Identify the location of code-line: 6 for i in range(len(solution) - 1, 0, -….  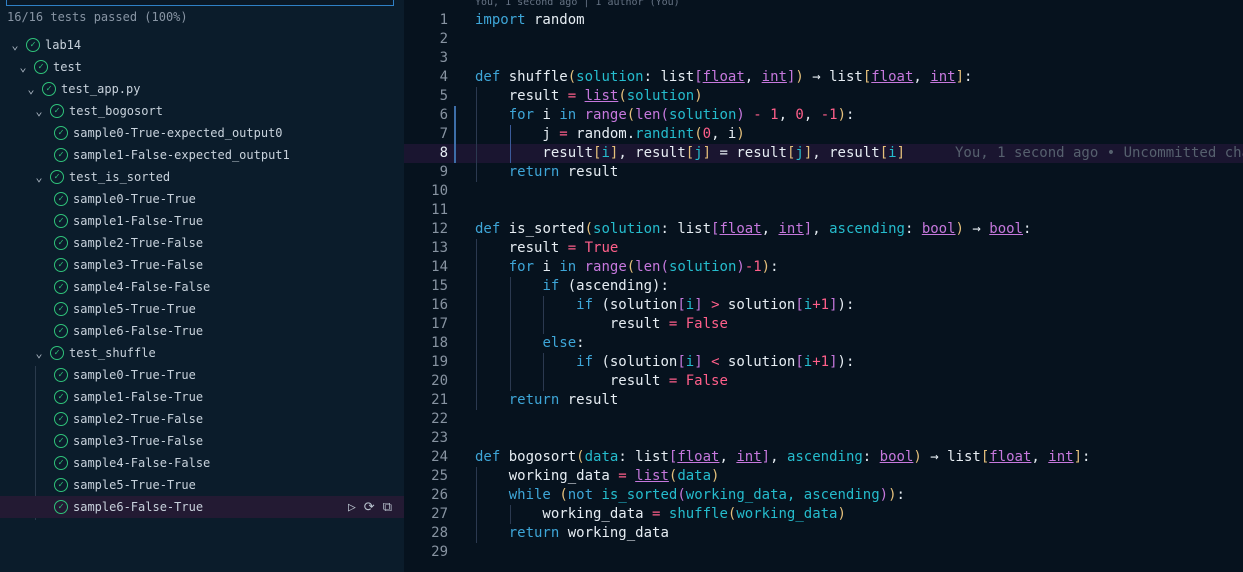
(823, 115).